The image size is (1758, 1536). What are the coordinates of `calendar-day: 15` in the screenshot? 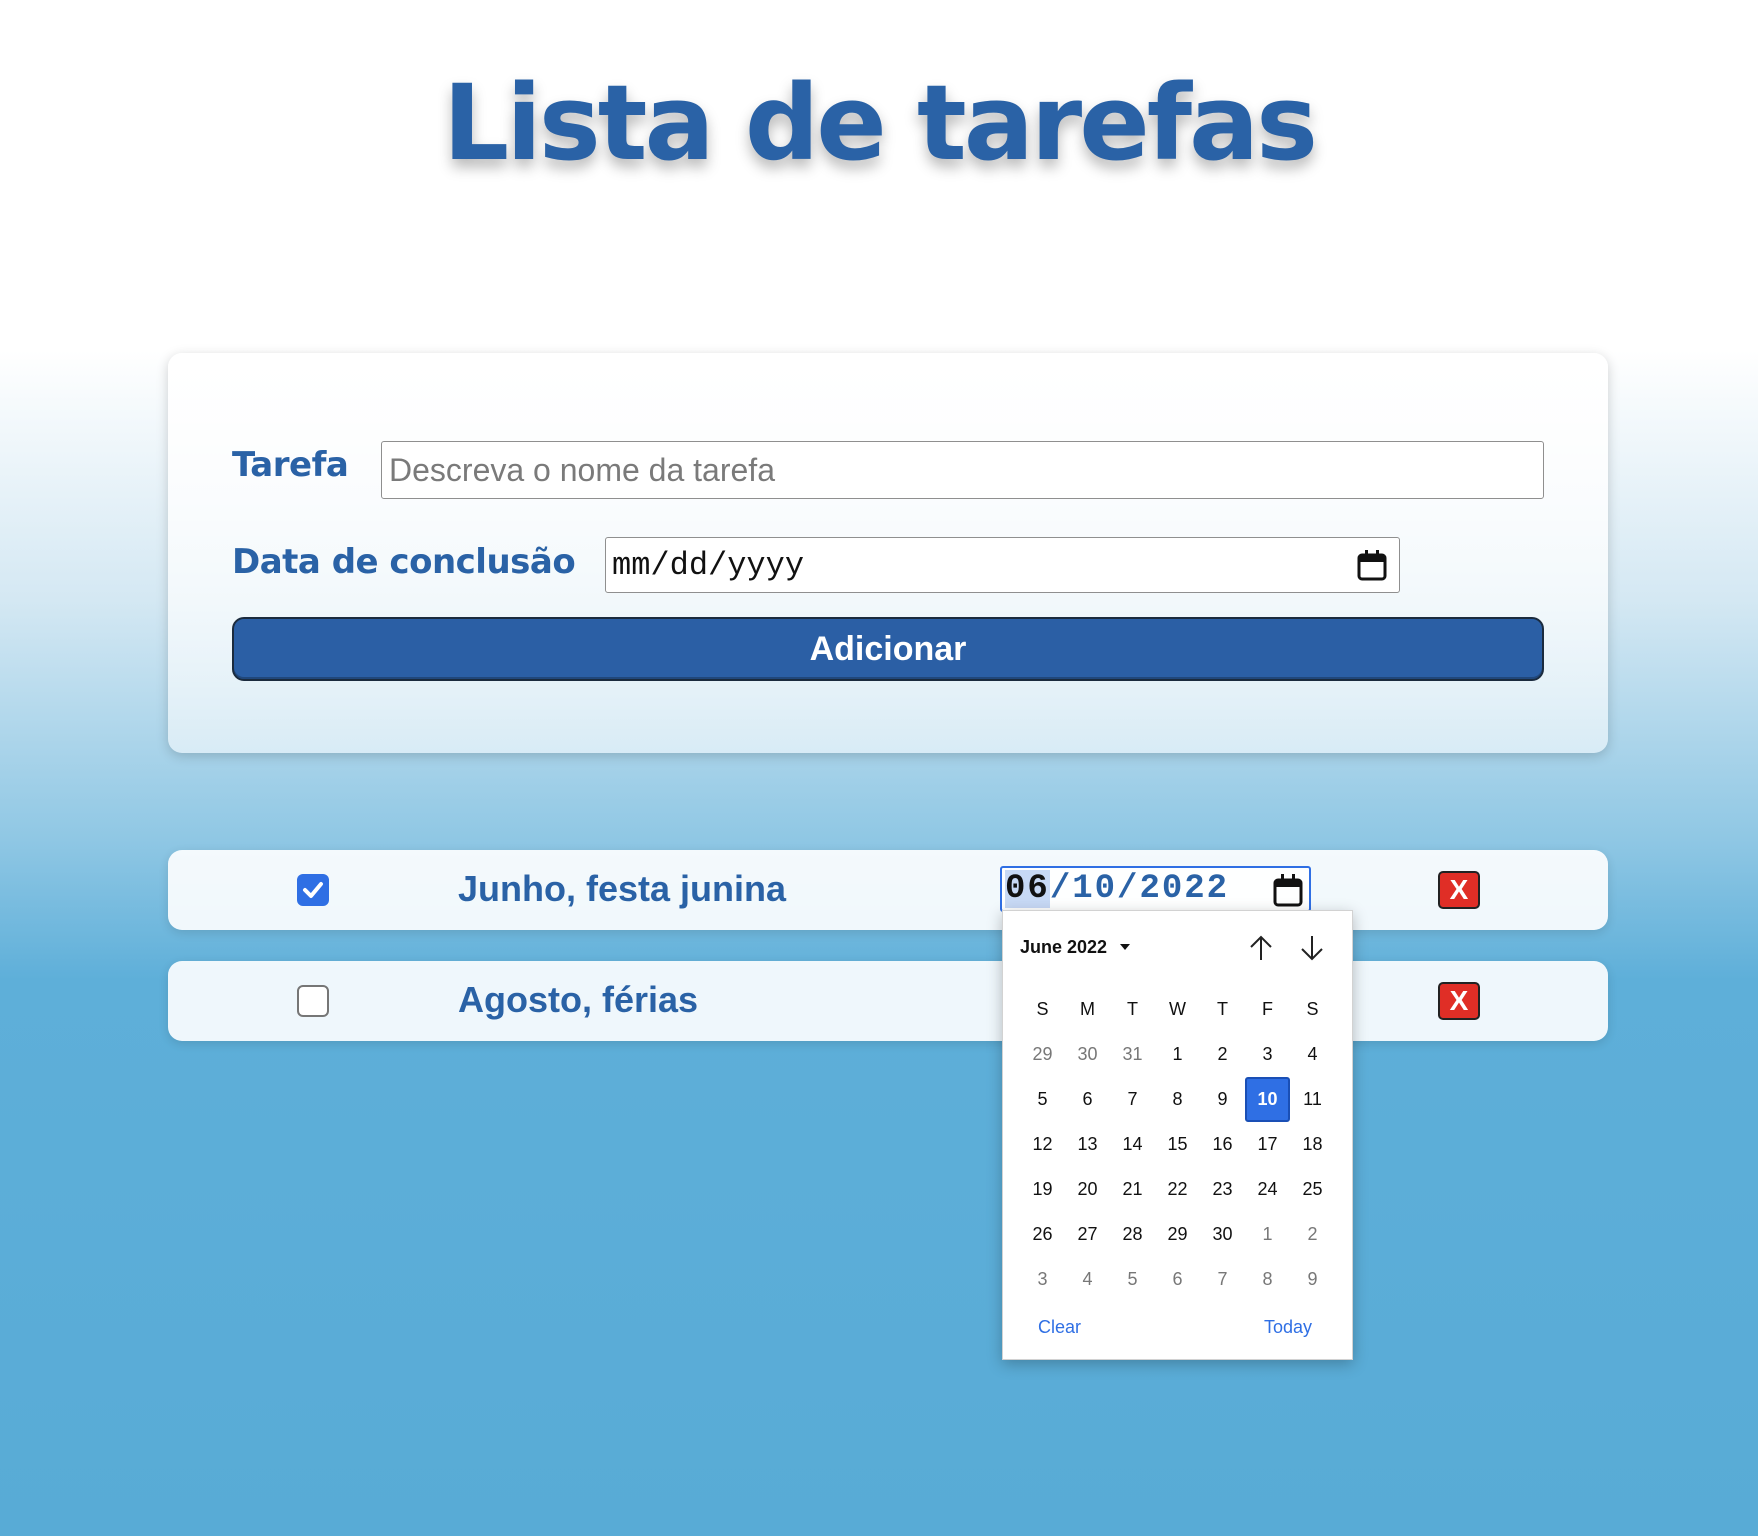 It's located at (1177, 1144).